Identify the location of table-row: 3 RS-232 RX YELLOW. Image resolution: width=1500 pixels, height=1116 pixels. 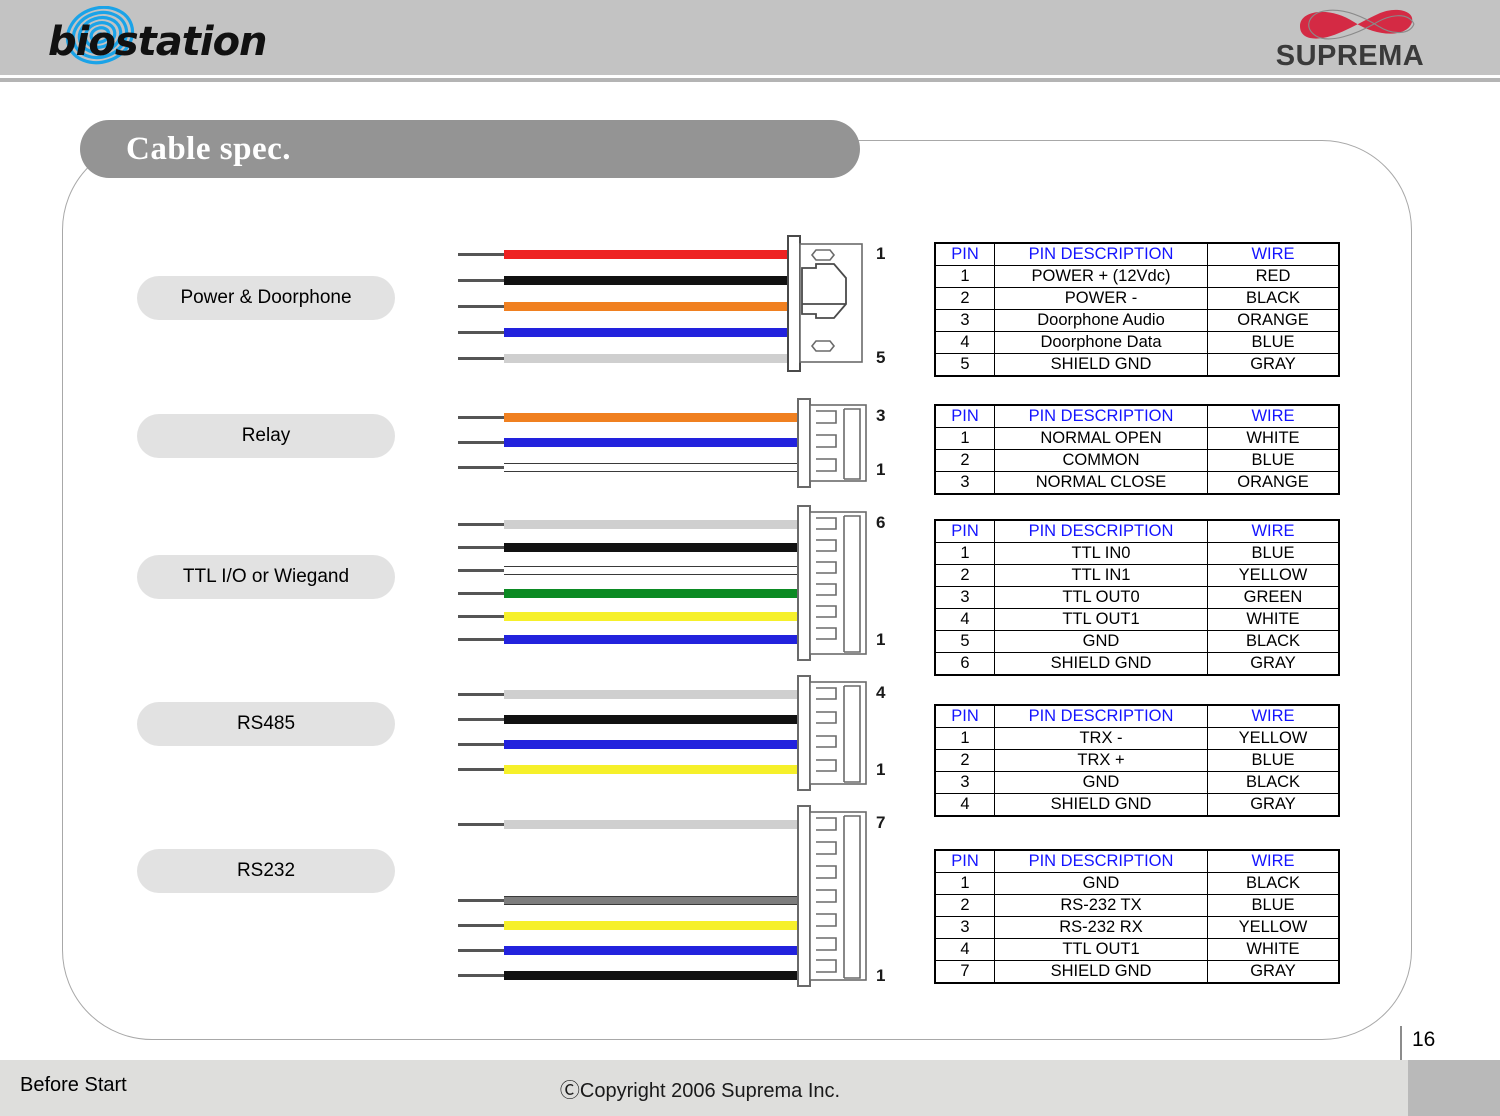
(1137, 927).